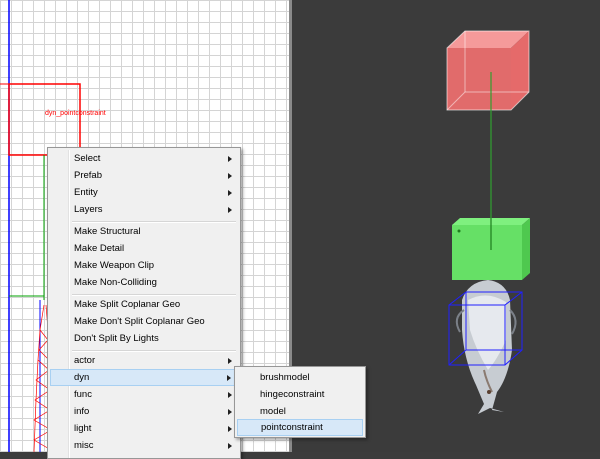 The width and height of the screenshot is (600, 459). Describe the element at coordinates (488, 70) in the screenshot. I see `point-constraint-box` at that location.